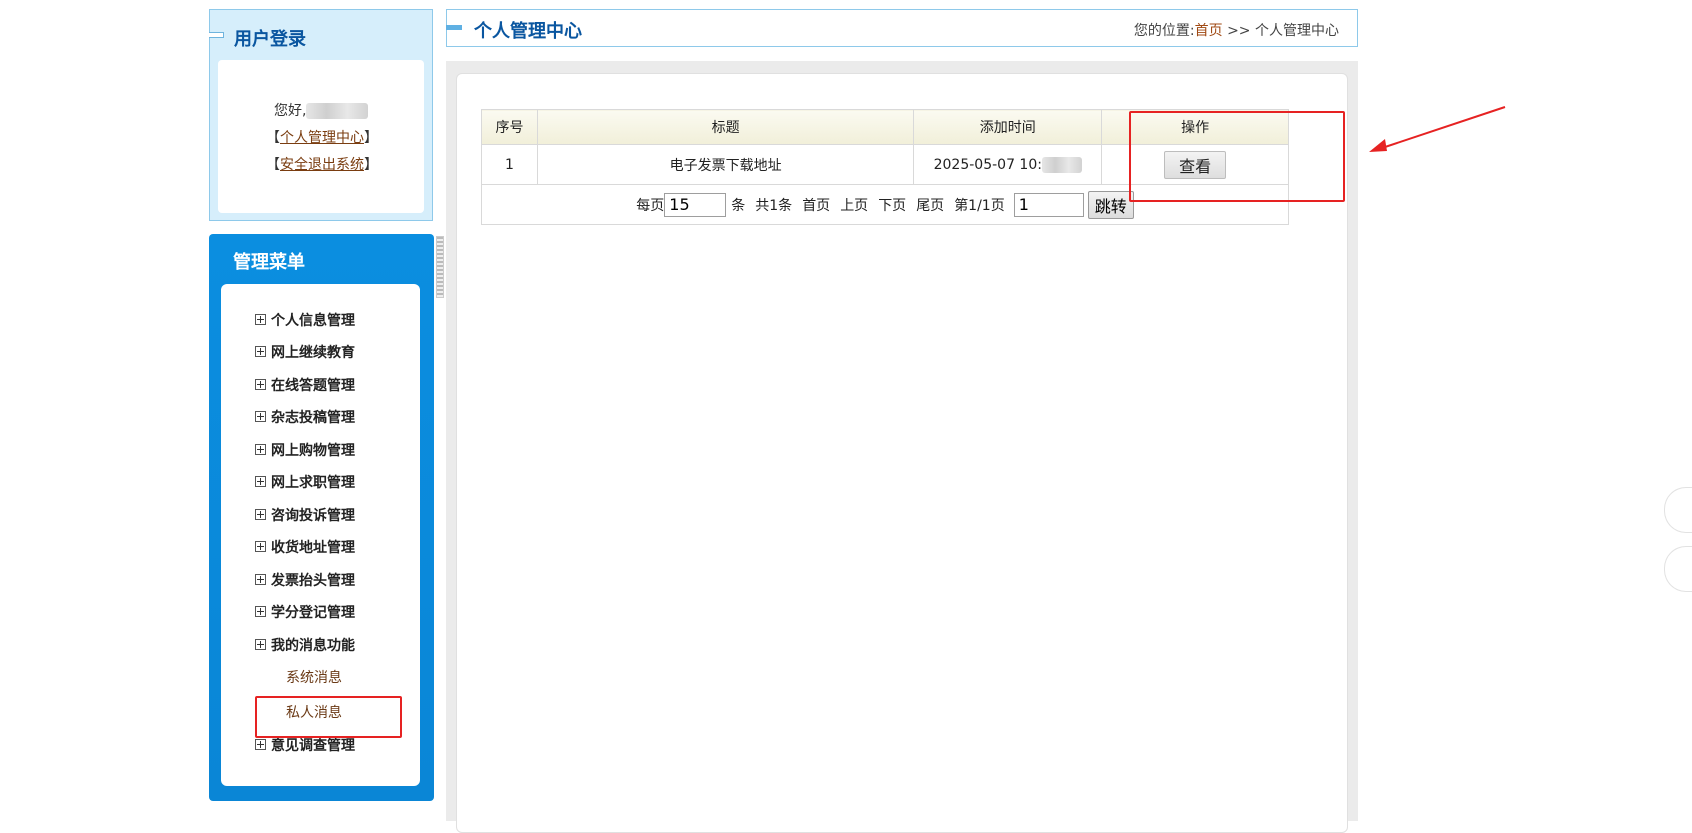 The width and height of the screenshot is (1692, 833). I want to click on cell-time: 2025-05-07 10:, so click(1008, 164).